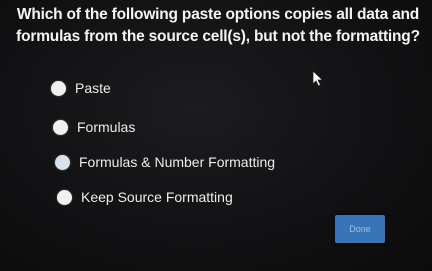 Image resolution: width=432 pixels, height=271 pixels. I want to click on option-formulas-number-formatting: Formulas & Number Formatting, so click(165, 162).